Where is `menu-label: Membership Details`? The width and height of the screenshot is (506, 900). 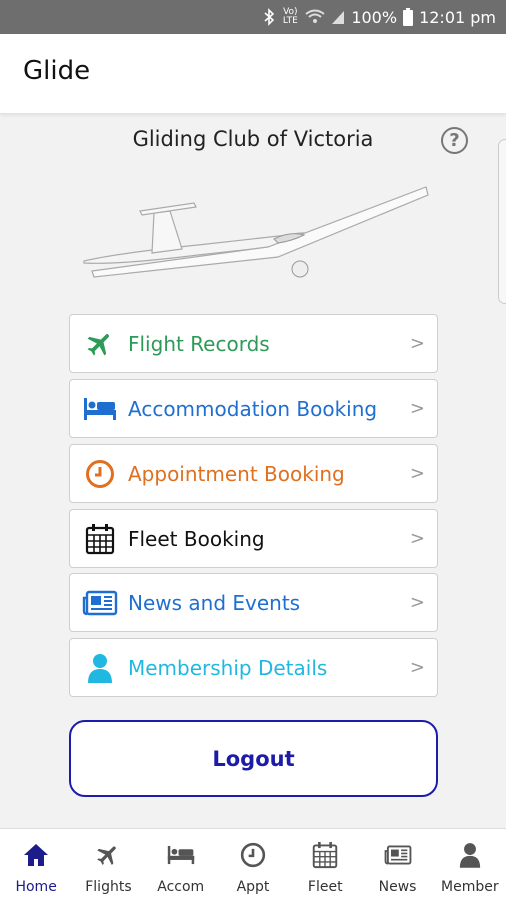
menu-label: Membership Details is located at coordinates (228, 667).